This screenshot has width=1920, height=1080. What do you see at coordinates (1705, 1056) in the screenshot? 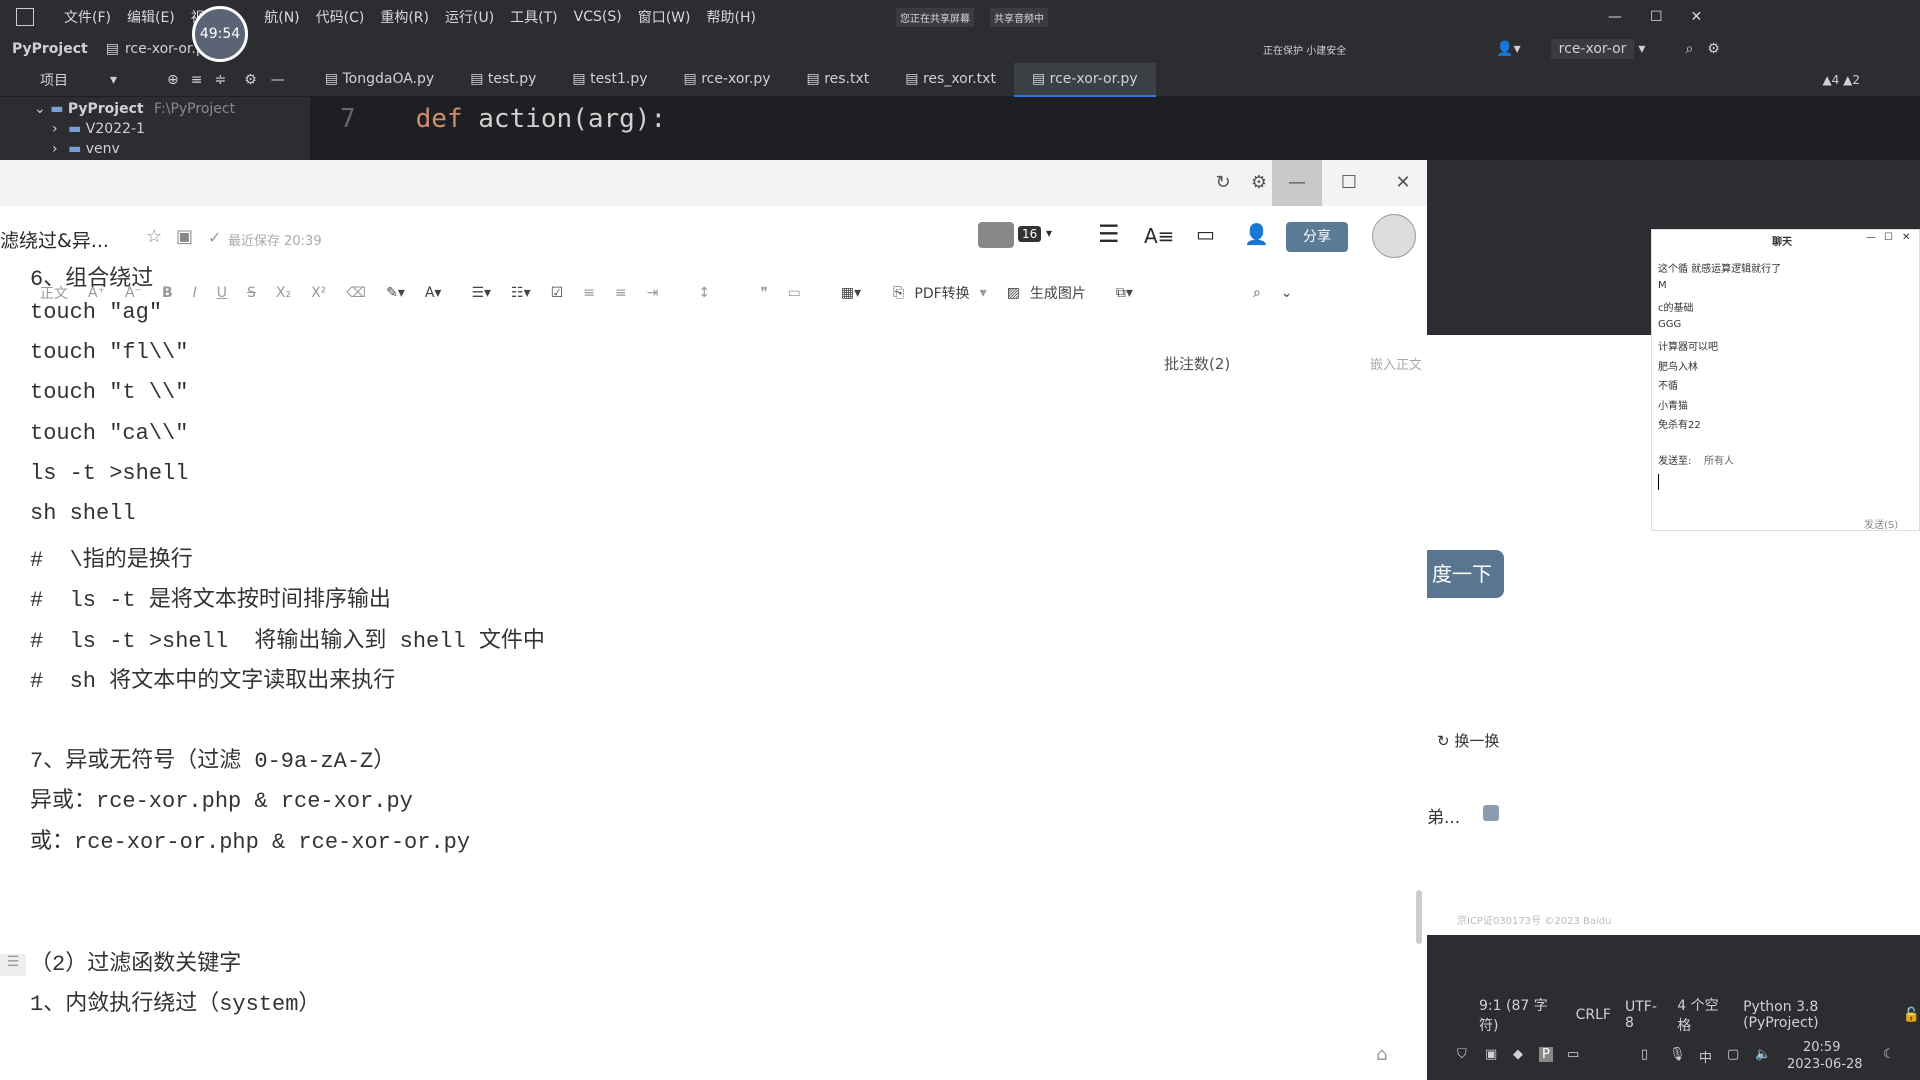
I see `ime-indicator: 中` at bounding box center [1705, 1056].